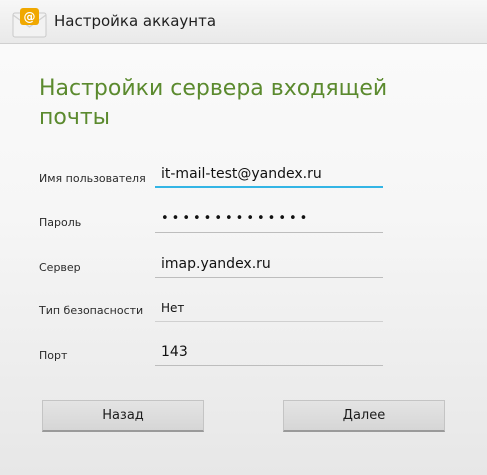 The image size is (487, 475). I want to click on port-field: 143, so click(269, 354).